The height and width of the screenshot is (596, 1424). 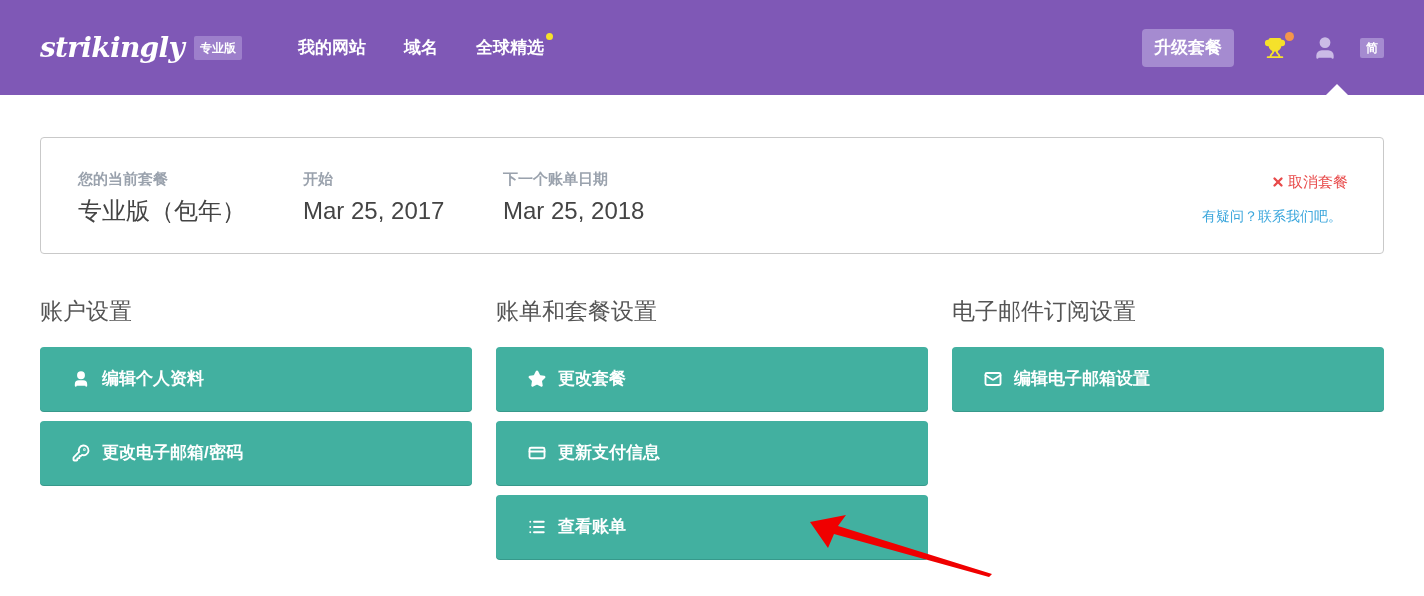 What do you see at coordinates (331, 47) in the screenshot?
I see `nav-link: 我的网站` at bounding box center [331, 47].